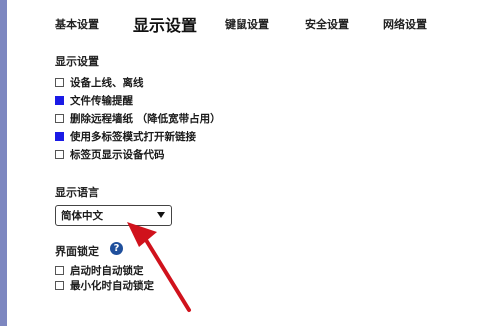  I want to click on lock-on-minimize-checkbox, so click(59, 285).